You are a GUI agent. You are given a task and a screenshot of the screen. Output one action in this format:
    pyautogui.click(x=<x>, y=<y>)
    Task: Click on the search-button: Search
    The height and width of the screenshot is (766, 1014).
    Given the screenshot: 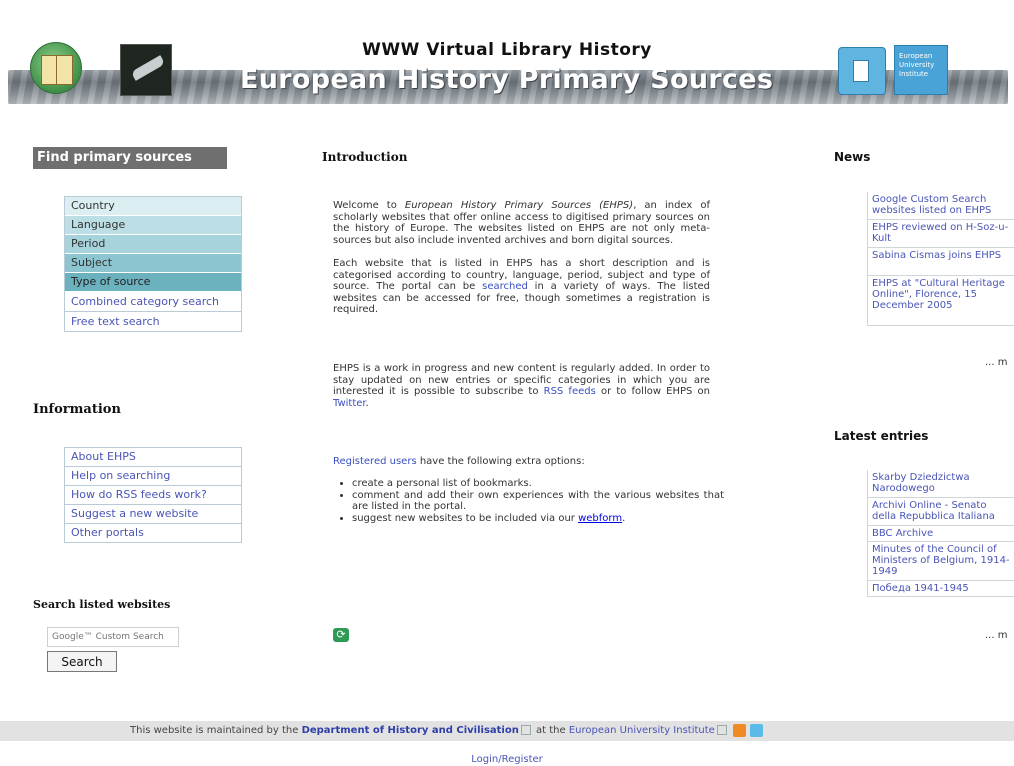 What is the action you would take?
    pyautogui.click(x=82, y=661)
    